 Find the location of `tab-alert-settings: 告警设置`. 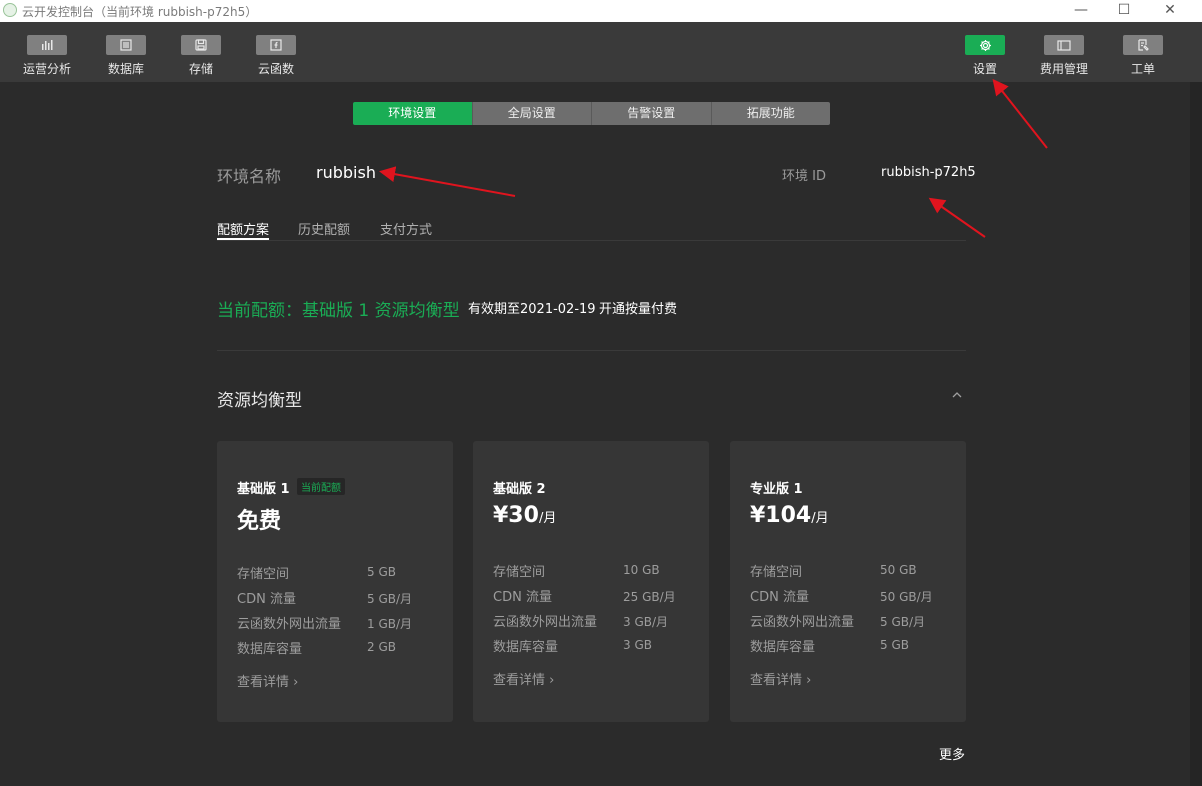

tab-alert-settings: 告警设置 is located at coordinates (651, 113).